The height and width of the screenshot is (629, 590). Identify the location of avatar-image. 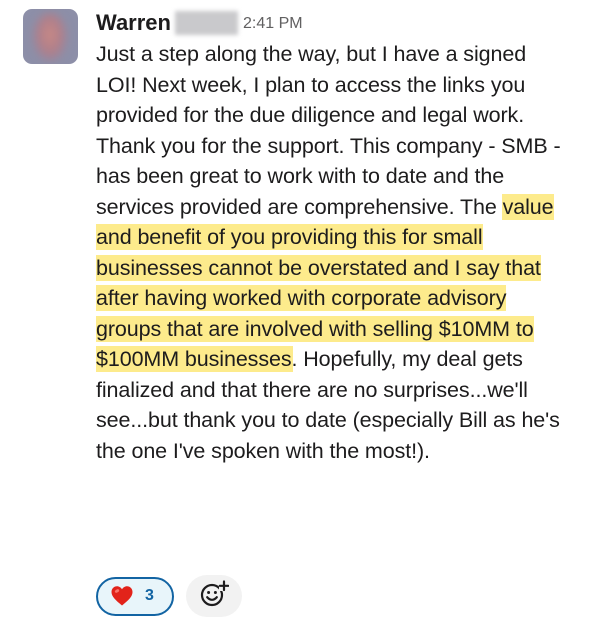
(50, 37).